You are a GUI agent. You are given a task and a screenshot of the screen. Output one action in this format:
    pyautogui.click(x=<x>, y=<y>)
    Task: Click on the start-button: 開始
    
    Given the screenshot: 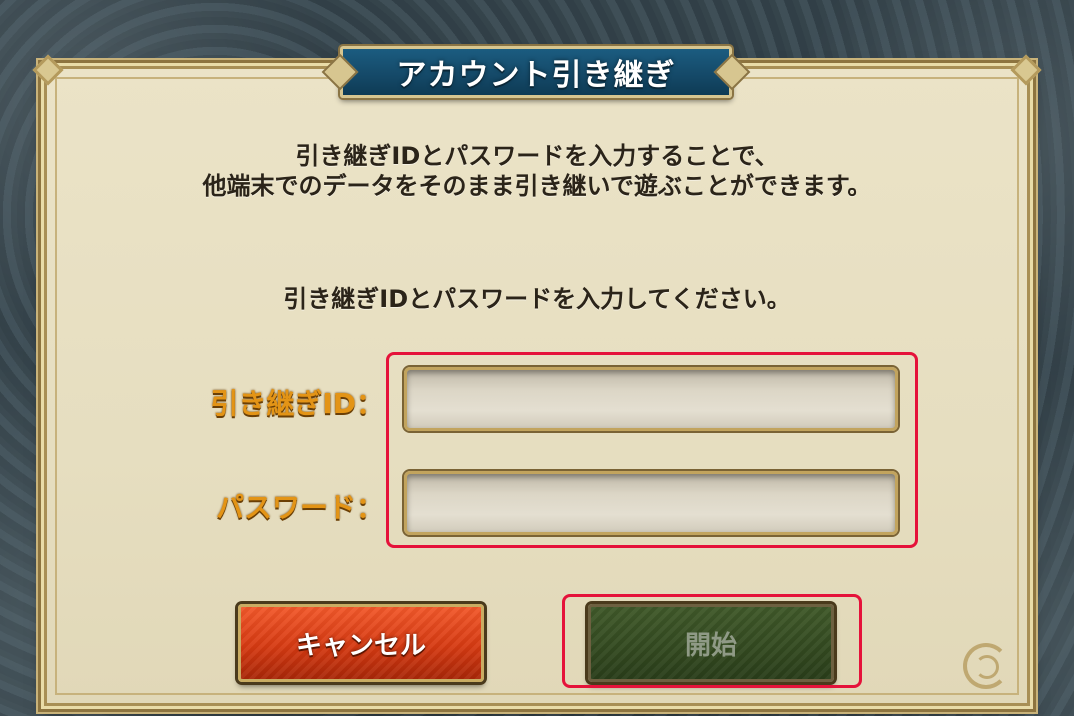 What is the action you would take?
    pyautogui.click(x=711, y=643)
    